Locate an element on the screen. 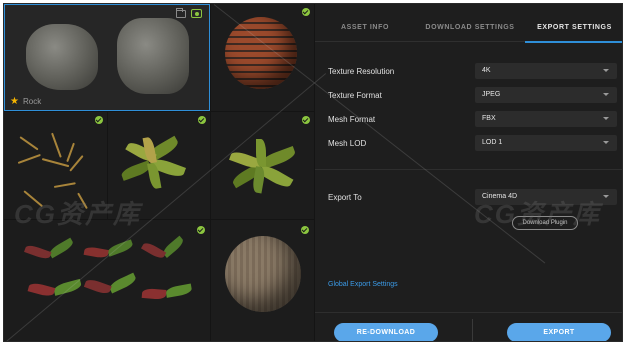  global-export-settings-link: Global Export Settings is located at coordinates (363, 284).